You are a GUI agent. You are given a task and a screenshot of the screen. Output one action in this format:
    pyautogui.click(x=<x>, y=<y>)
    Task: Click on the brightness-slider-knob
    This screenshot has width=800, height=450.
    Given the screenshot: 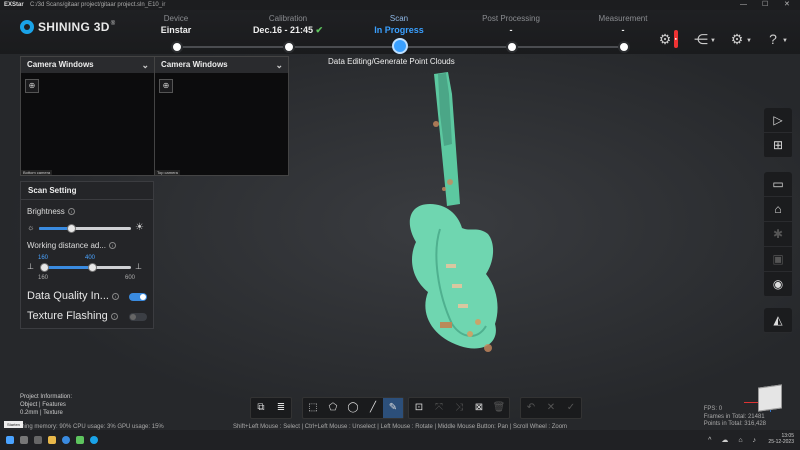 What is the action you would take?
    pyautogui.click(x=72, y=228)
    